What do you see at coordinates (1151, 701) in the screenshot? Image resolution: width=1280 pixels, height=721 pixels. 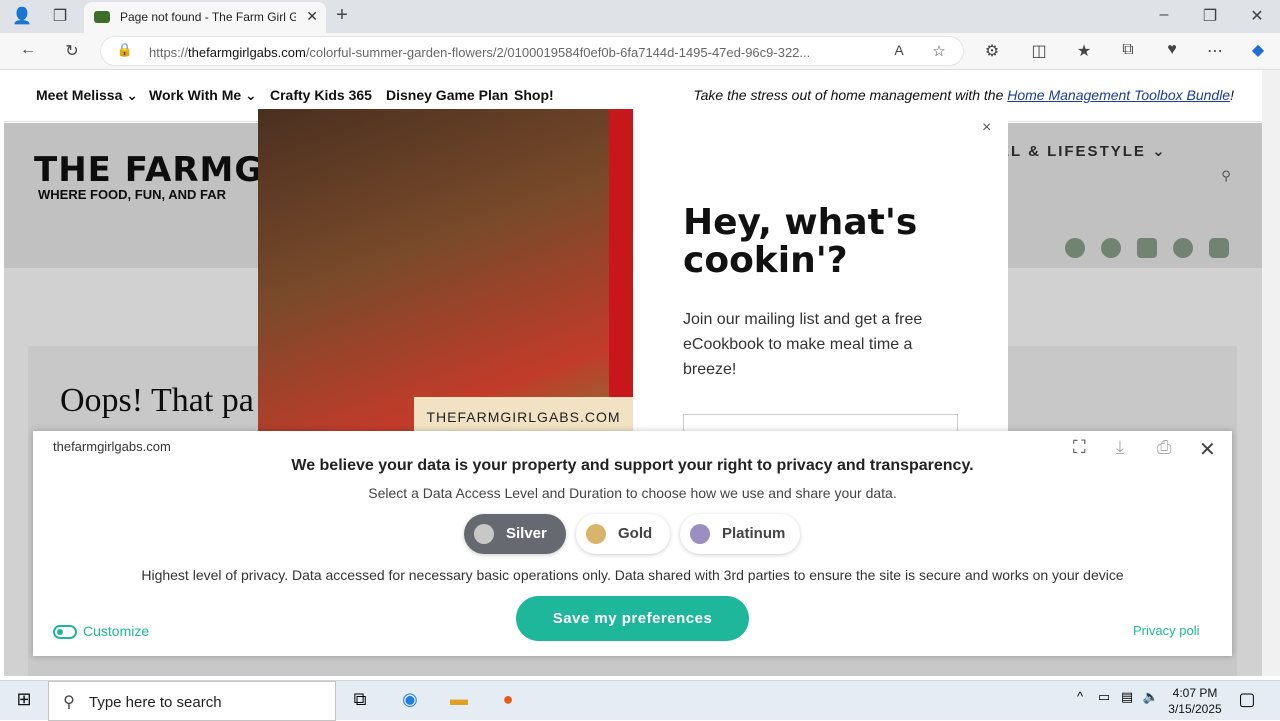 I see `volume-icon: 🔈` at bounding box center [1151, 701].